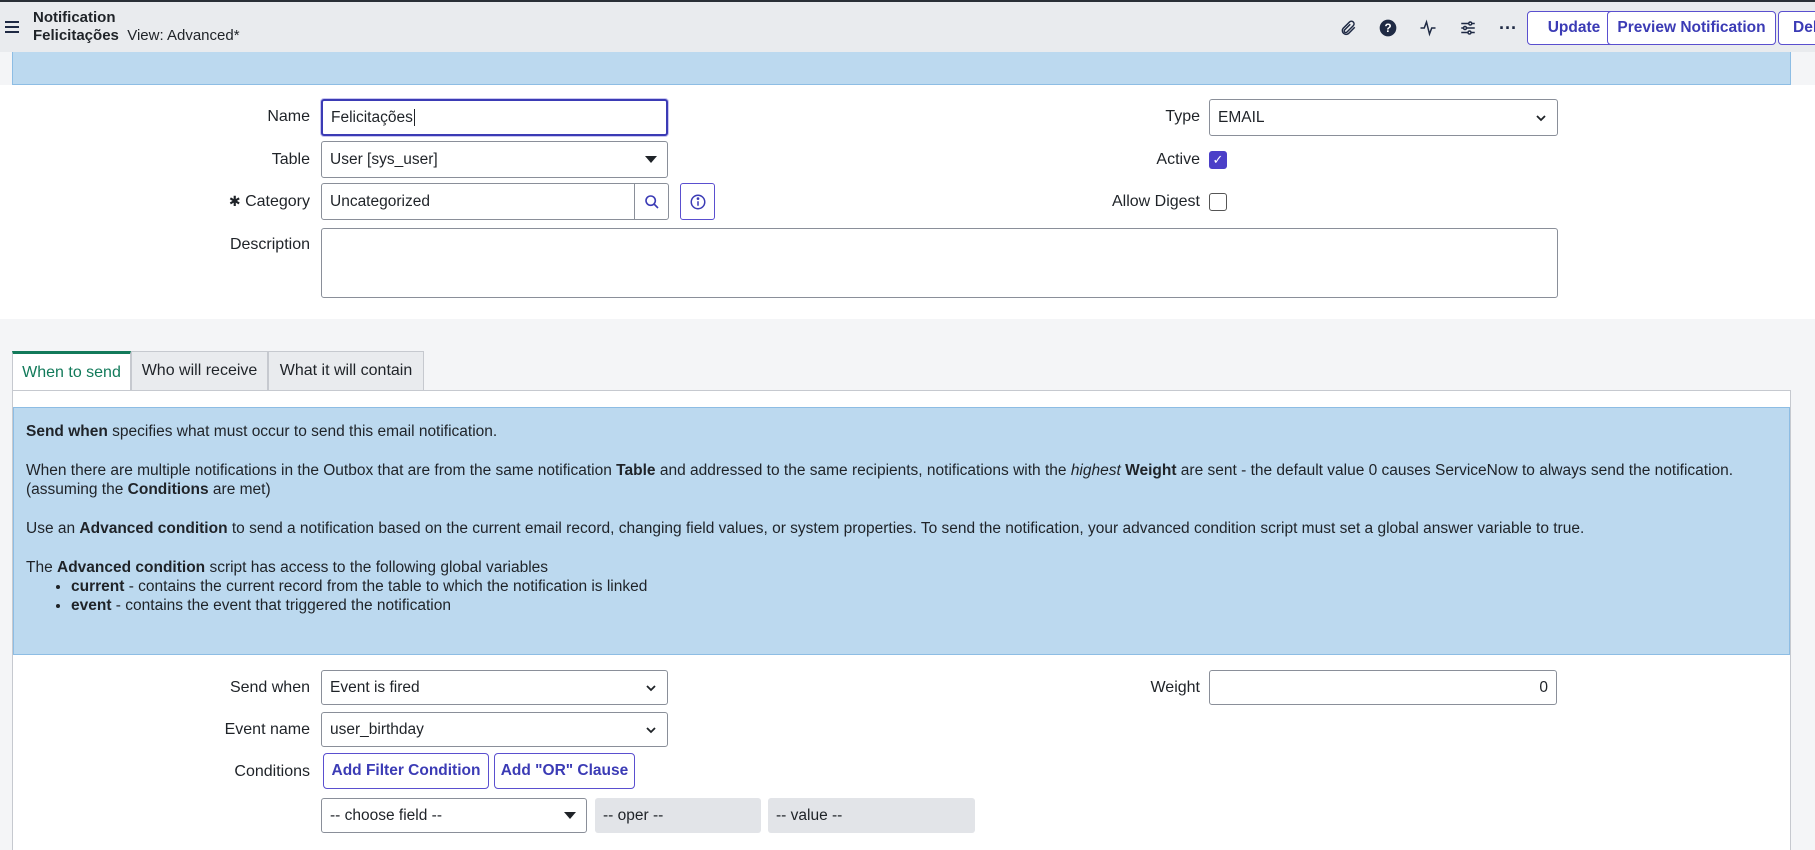 The image size is (1815, 850). What do you see at coordinates (1691, 28) in the screenshot?
I see `preview-notification-button: Preview Notification` at bounding box center [1691, 28].